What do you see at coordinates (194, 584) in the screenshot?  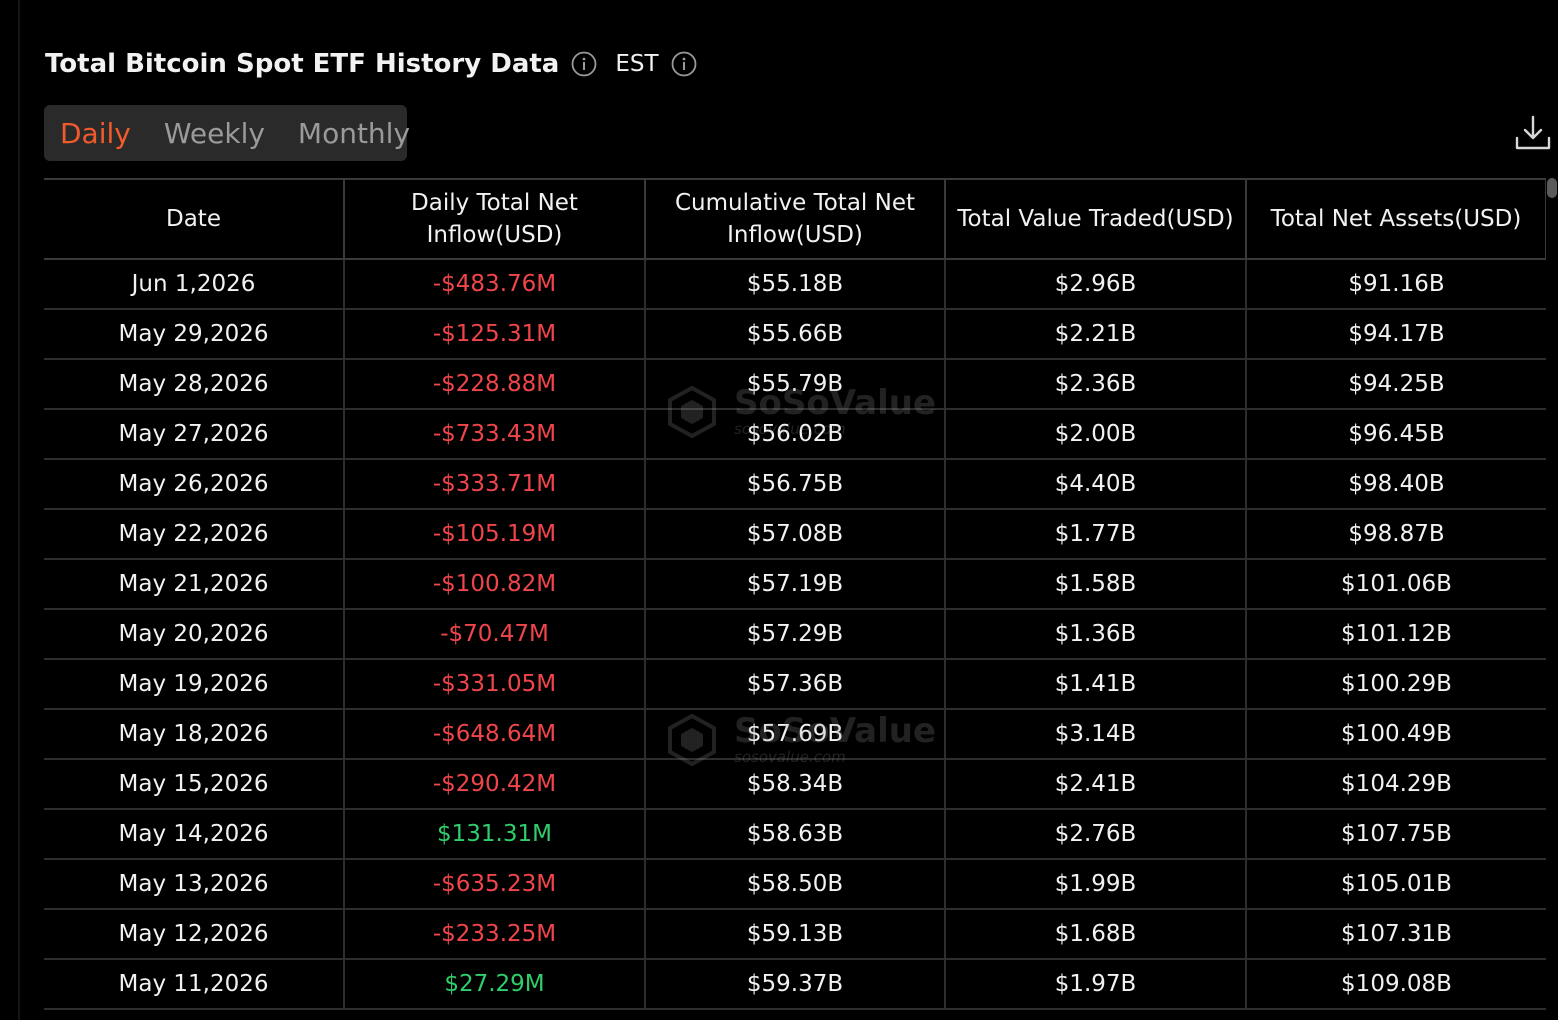 I see `cell-date: May 21,2026` at bounding box center [194, 584].